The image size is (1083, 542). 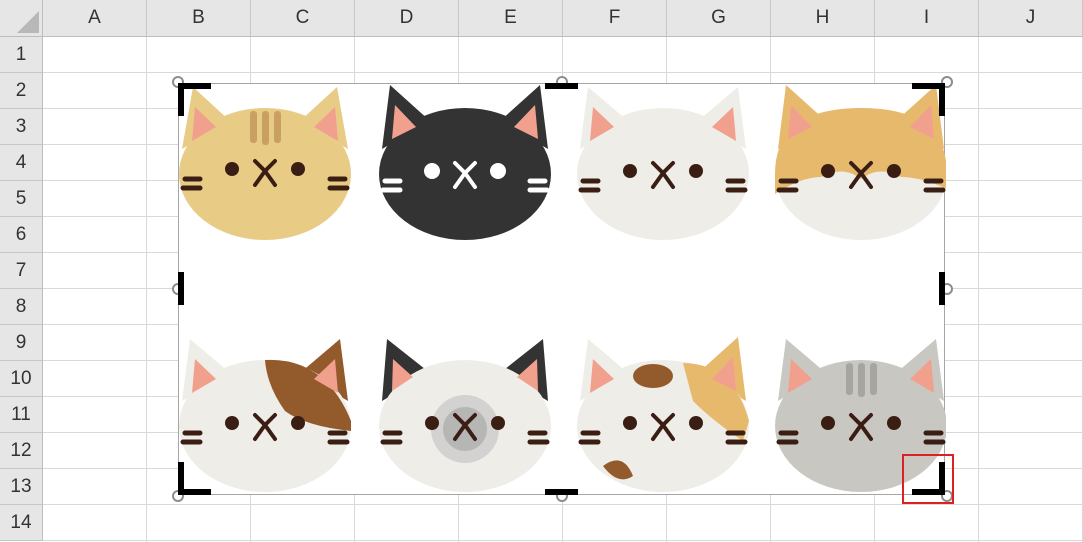 I want to click on row-header-13: 13, so click(x=21, y=487).